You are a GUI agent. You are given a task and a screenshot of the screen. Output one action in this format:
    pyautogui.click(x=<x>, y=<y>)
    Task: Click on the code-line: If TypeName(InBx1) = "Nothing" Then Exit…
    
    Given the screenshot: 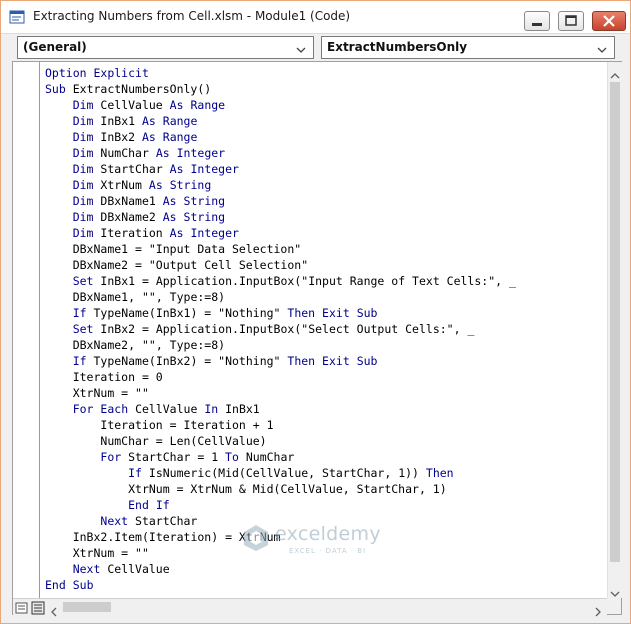 What is the action you would take?
    pyautogui.click(x=211, y=313)
    